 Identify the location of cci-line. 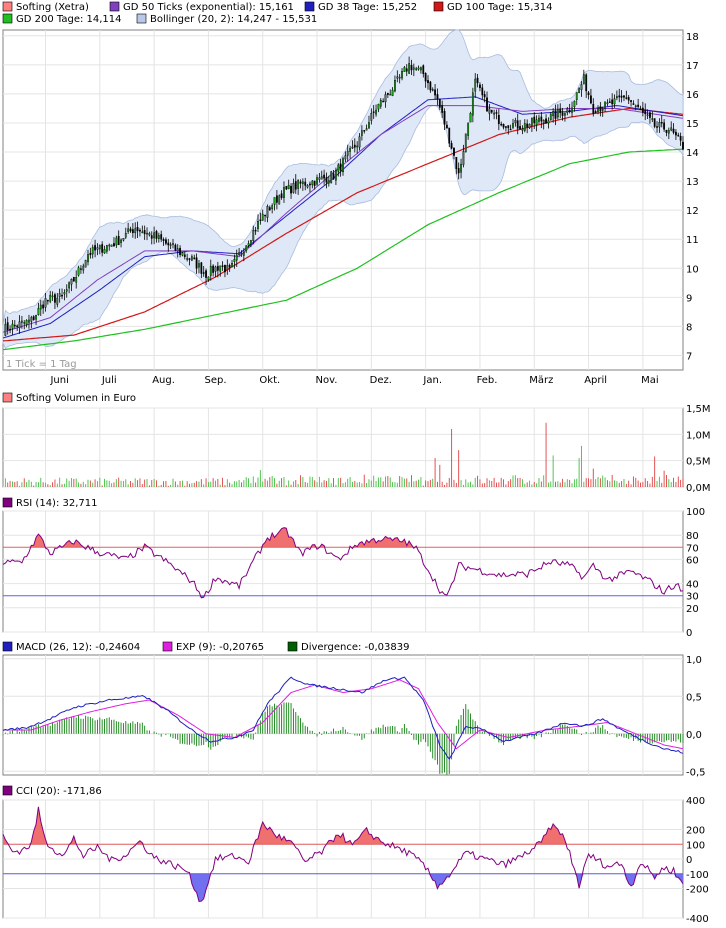
(343, 854).